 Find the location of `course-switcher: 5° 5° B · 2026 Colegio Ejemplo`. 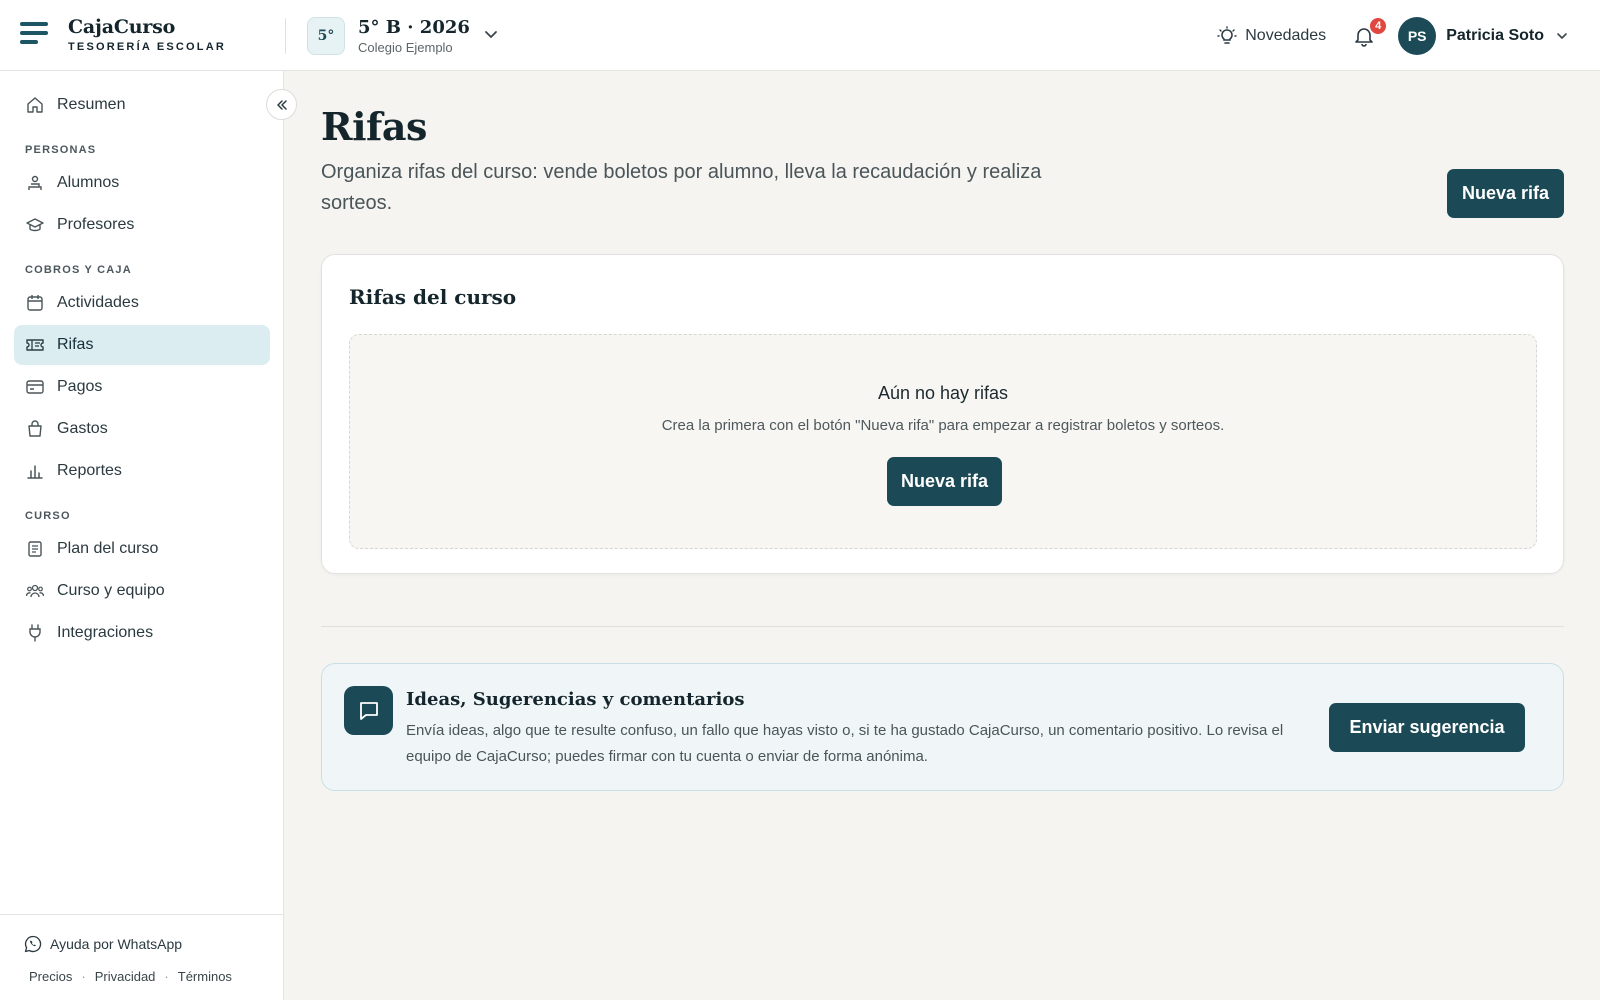

course-switcher: 5° 5° B · 2026 Colegio Ejemplo is located at coordinates (402, 36).